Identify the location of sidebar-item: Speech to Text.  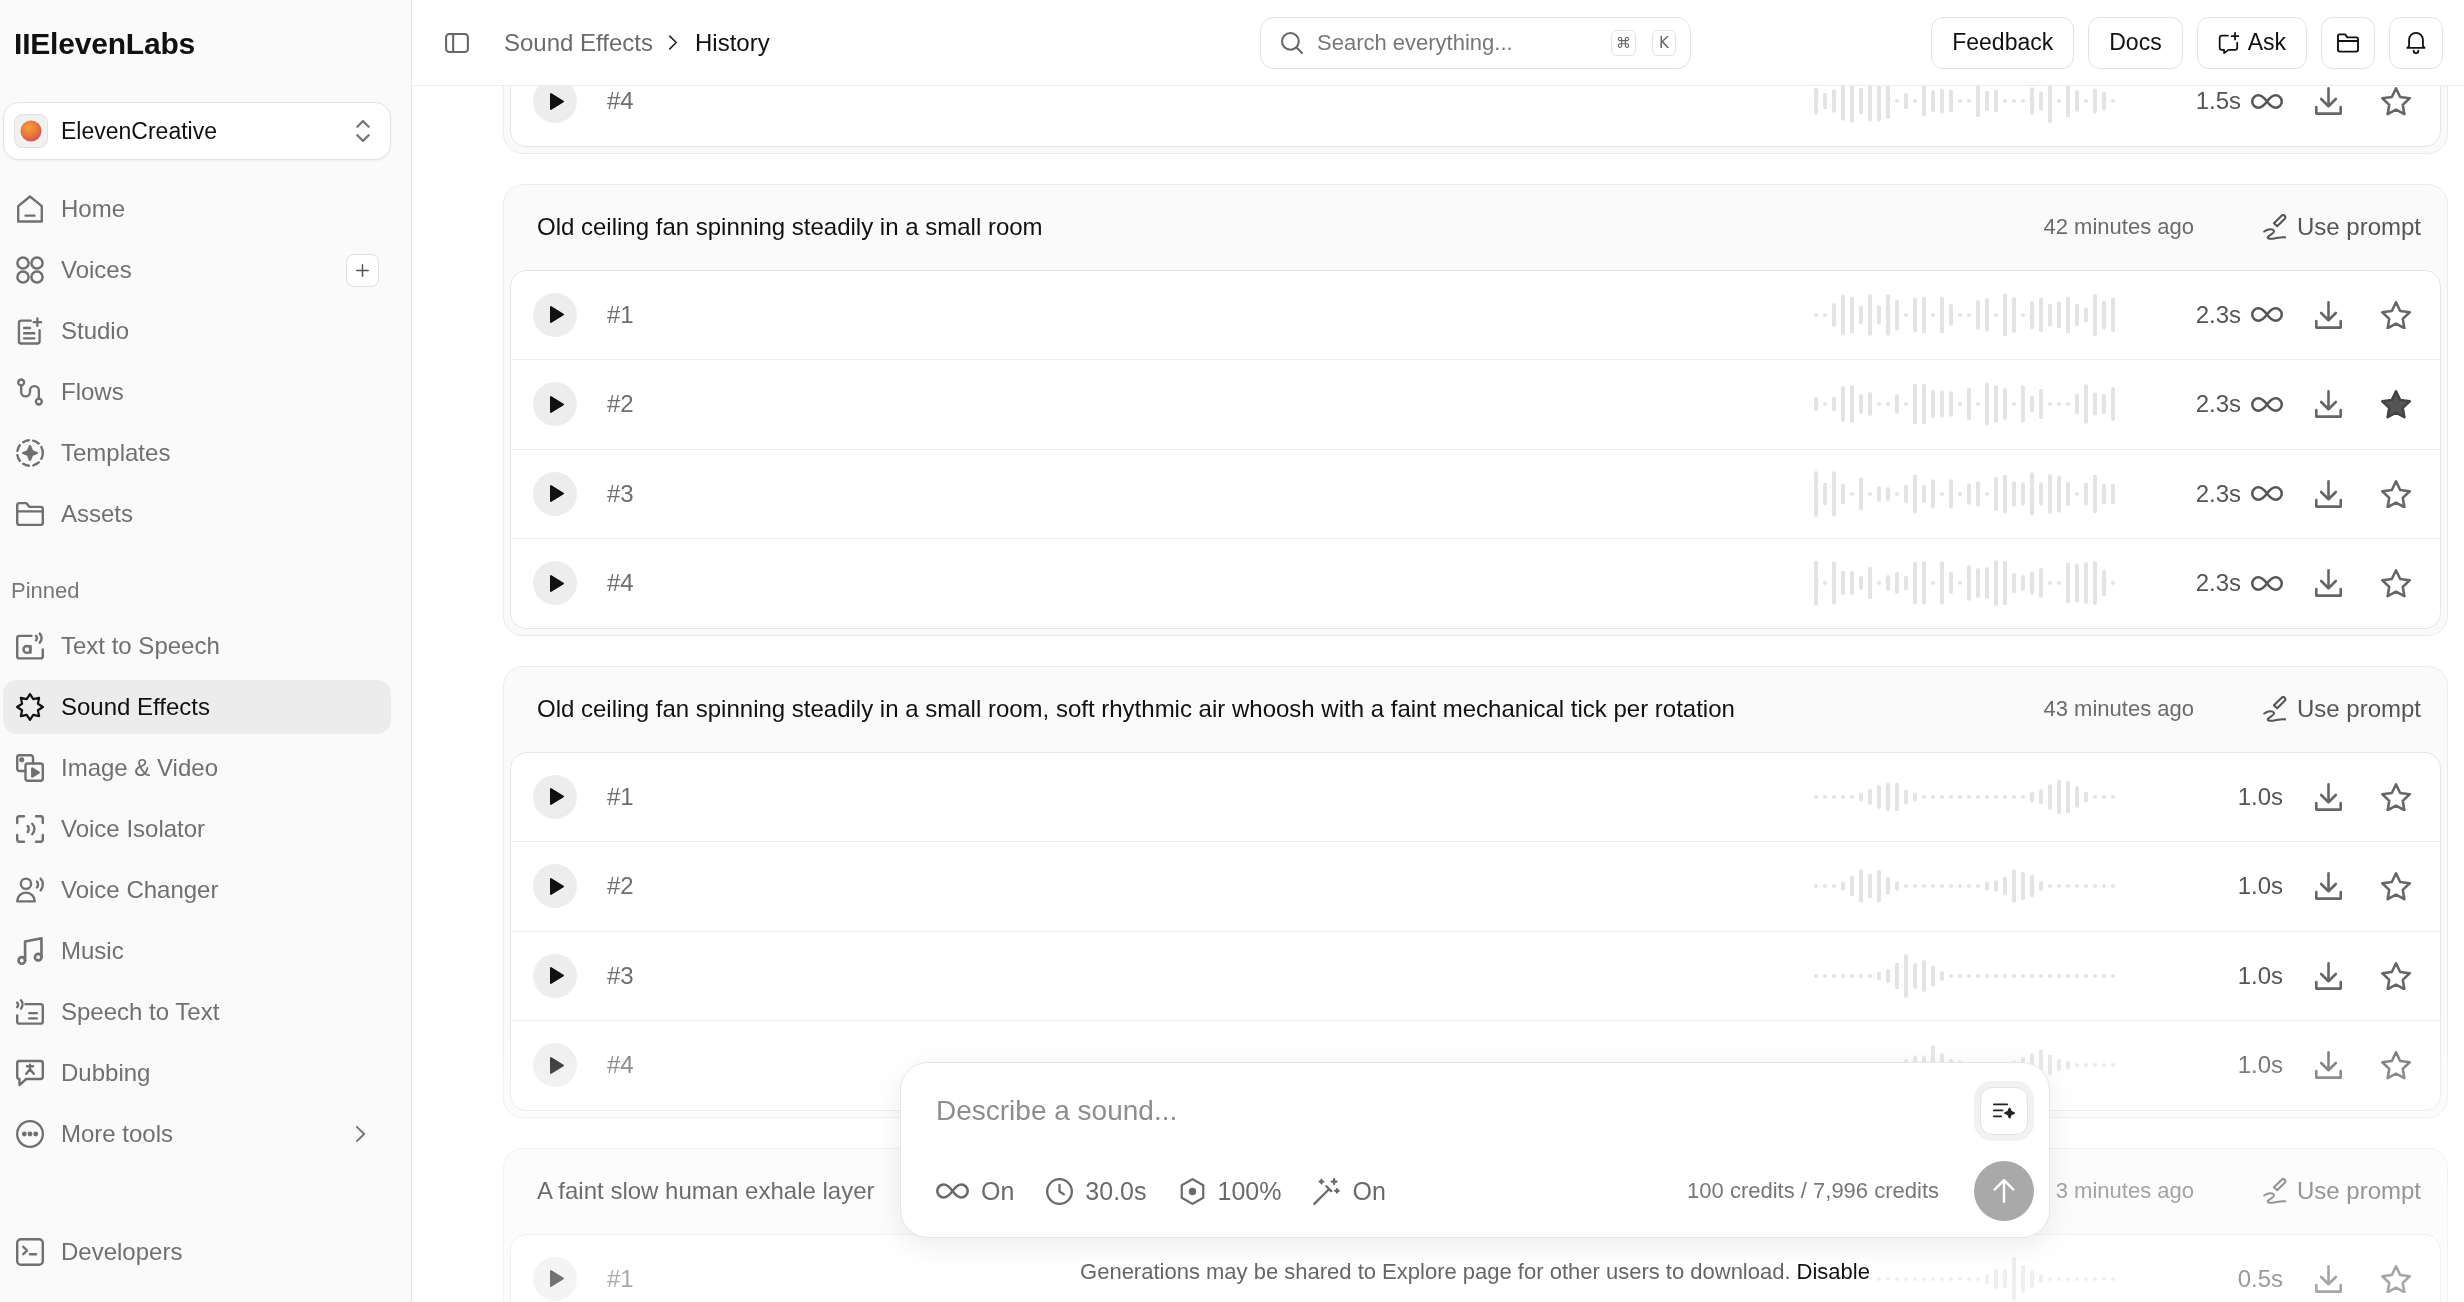
(197, 1012).